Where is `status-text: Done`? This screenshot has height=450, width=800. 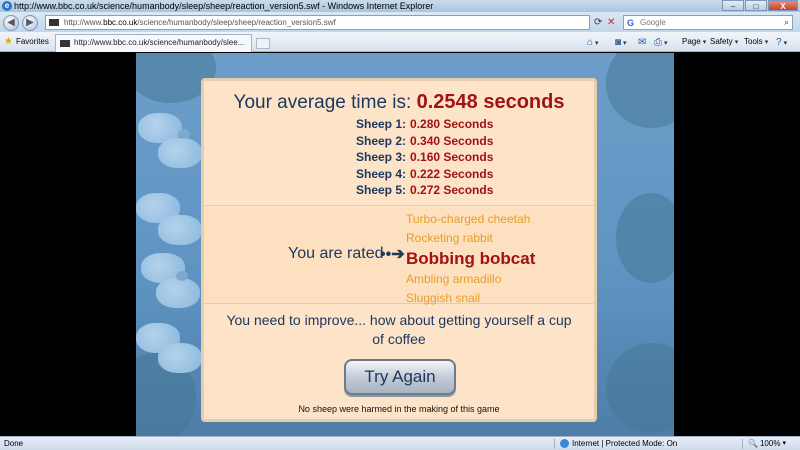
status-text: Done is located at coordinates (14, 443).